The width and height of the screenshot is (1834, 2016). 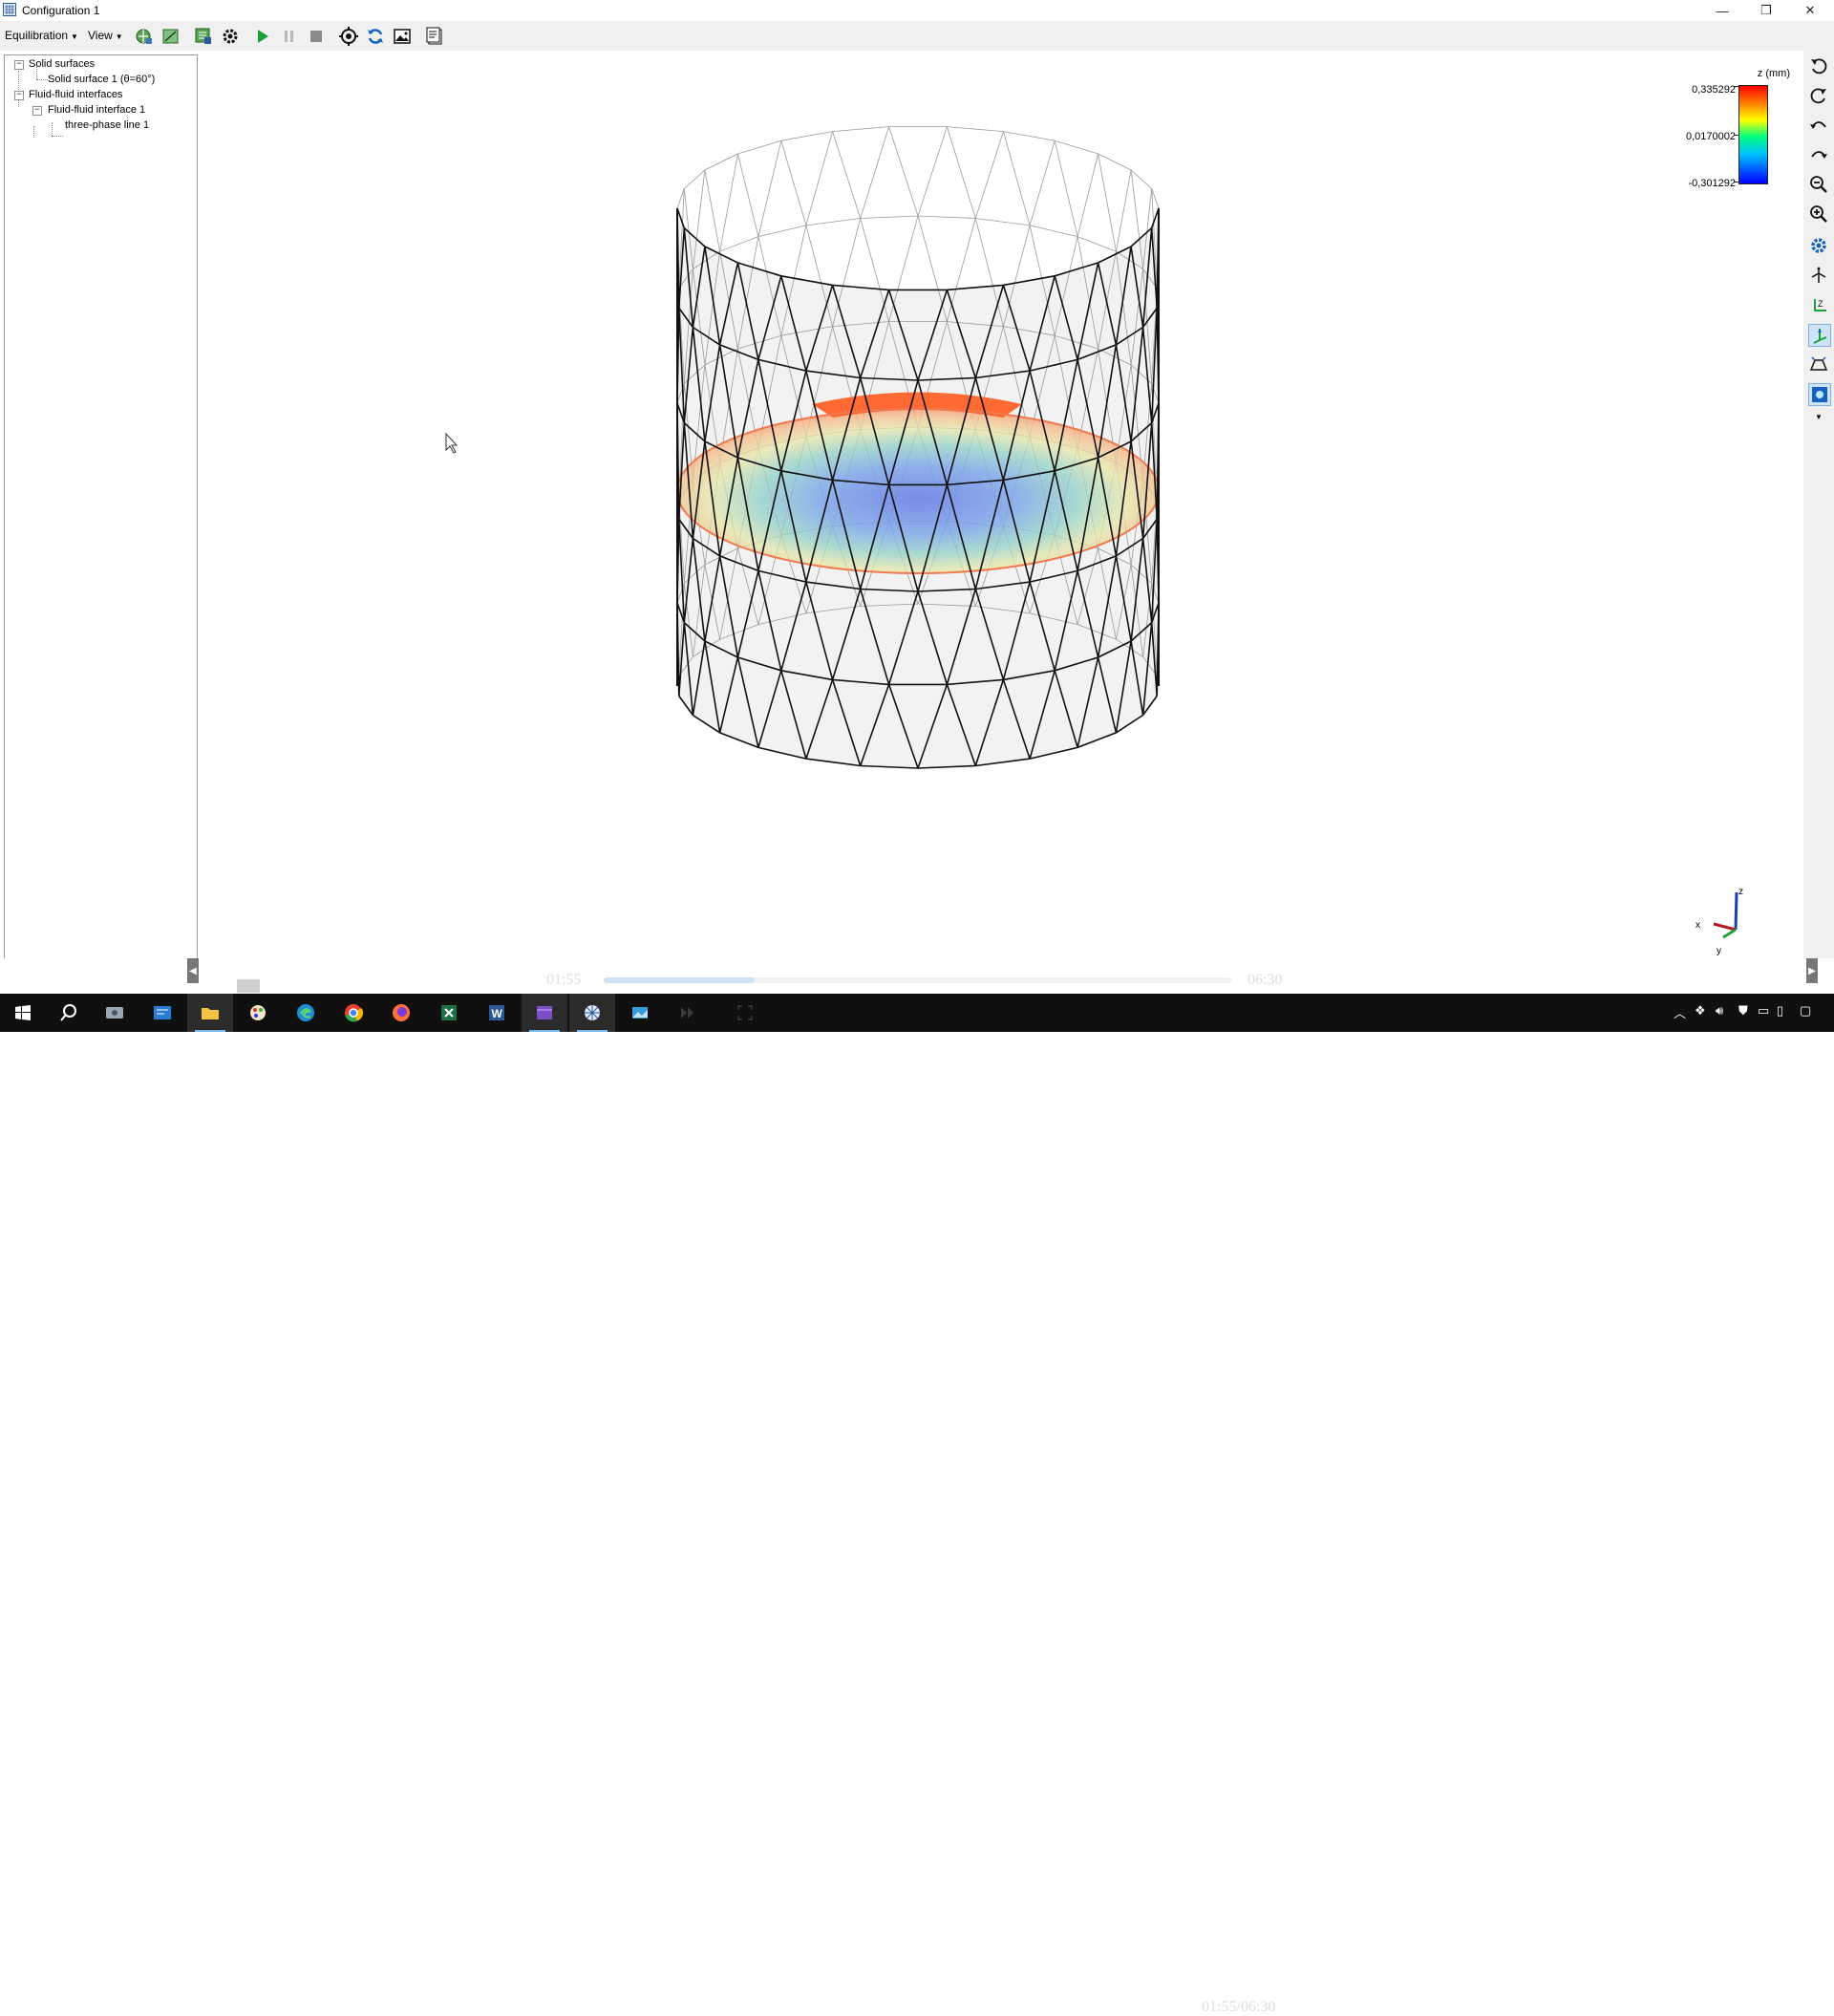 I want to click on video-seek-progress, so click(x=679, y=980).